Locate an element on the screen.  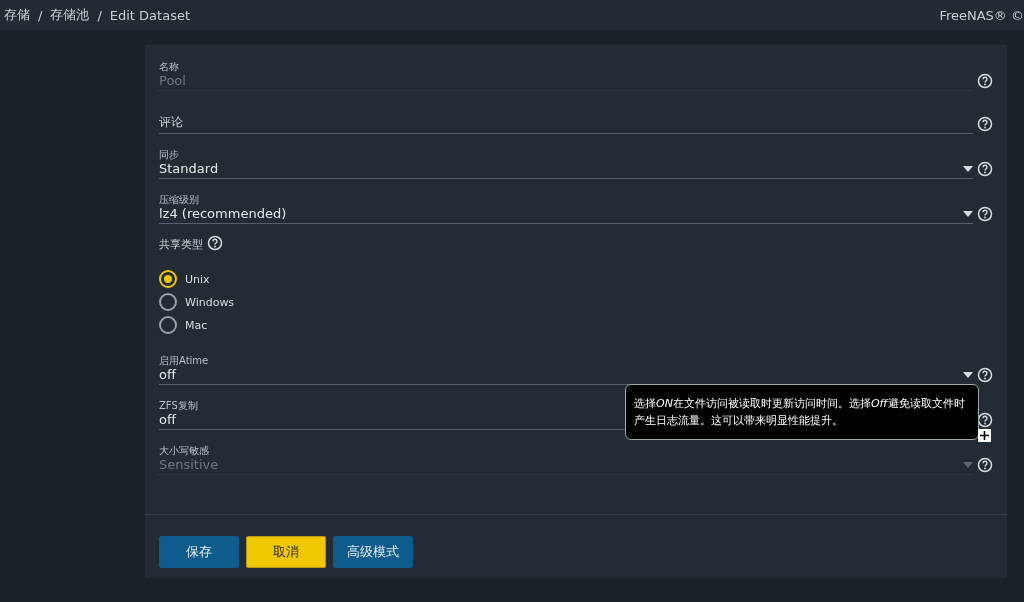
breadcrumb-item: Edit Dataset is located at coordinates (149, 15).